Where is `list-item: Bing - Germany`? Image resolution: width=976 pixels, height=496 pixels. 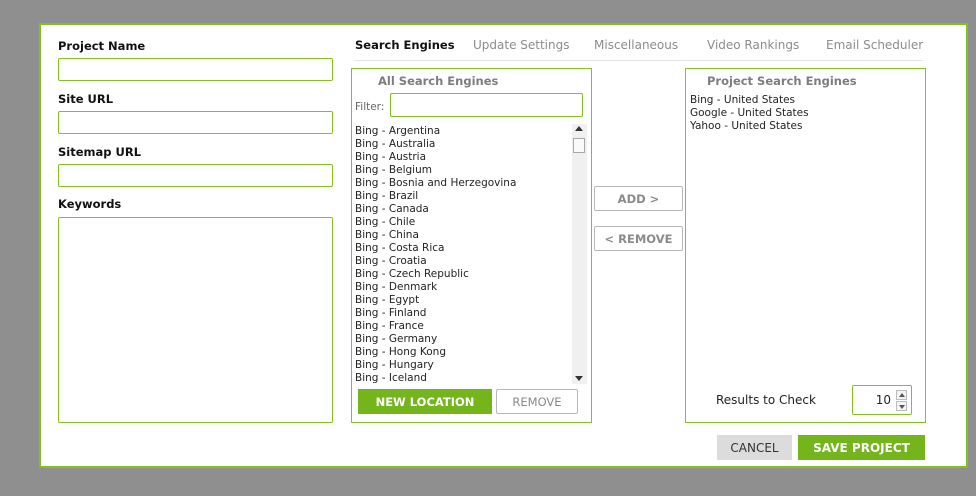
list-item: Bing - Germany is located at coordinates (471, 339).